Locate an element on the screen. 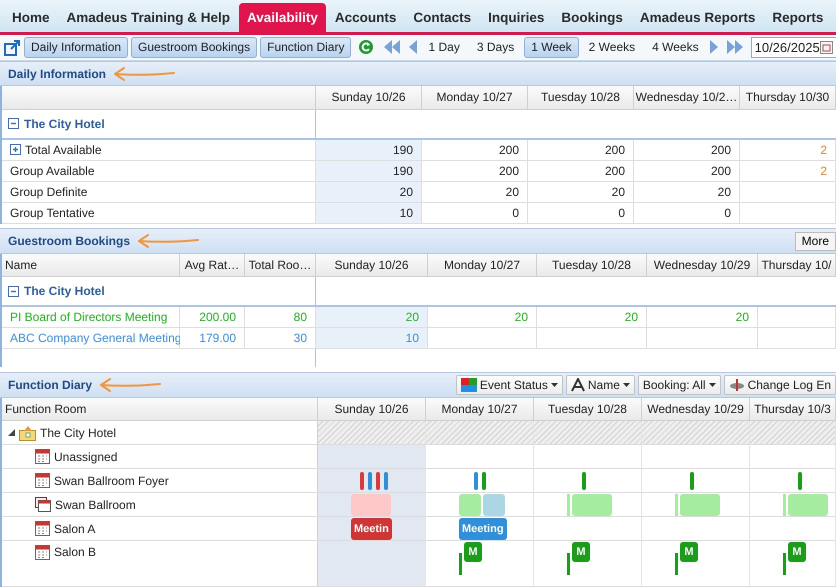 This screenshot has height=587, width=836. view-toggle-button: Guestroom Bookings is located at coordinates (194, 47).